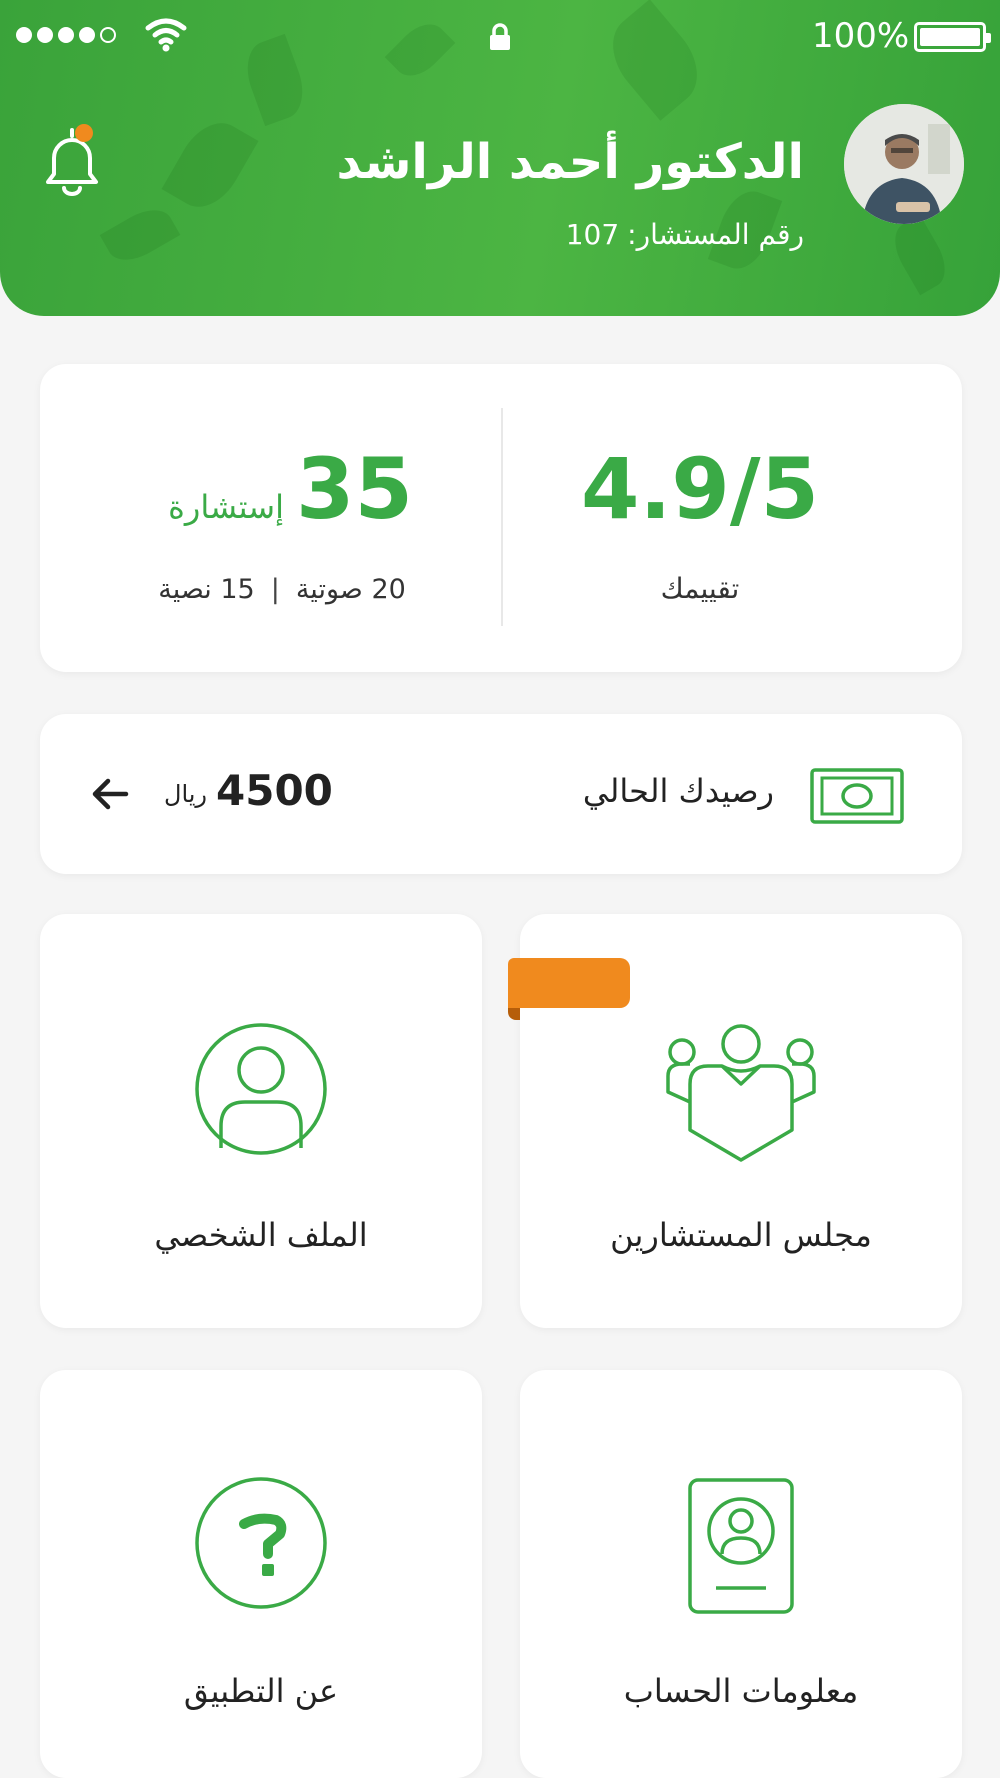 The image size is (1000, 1778). I want to click on battery-icon, so click(952, 37).